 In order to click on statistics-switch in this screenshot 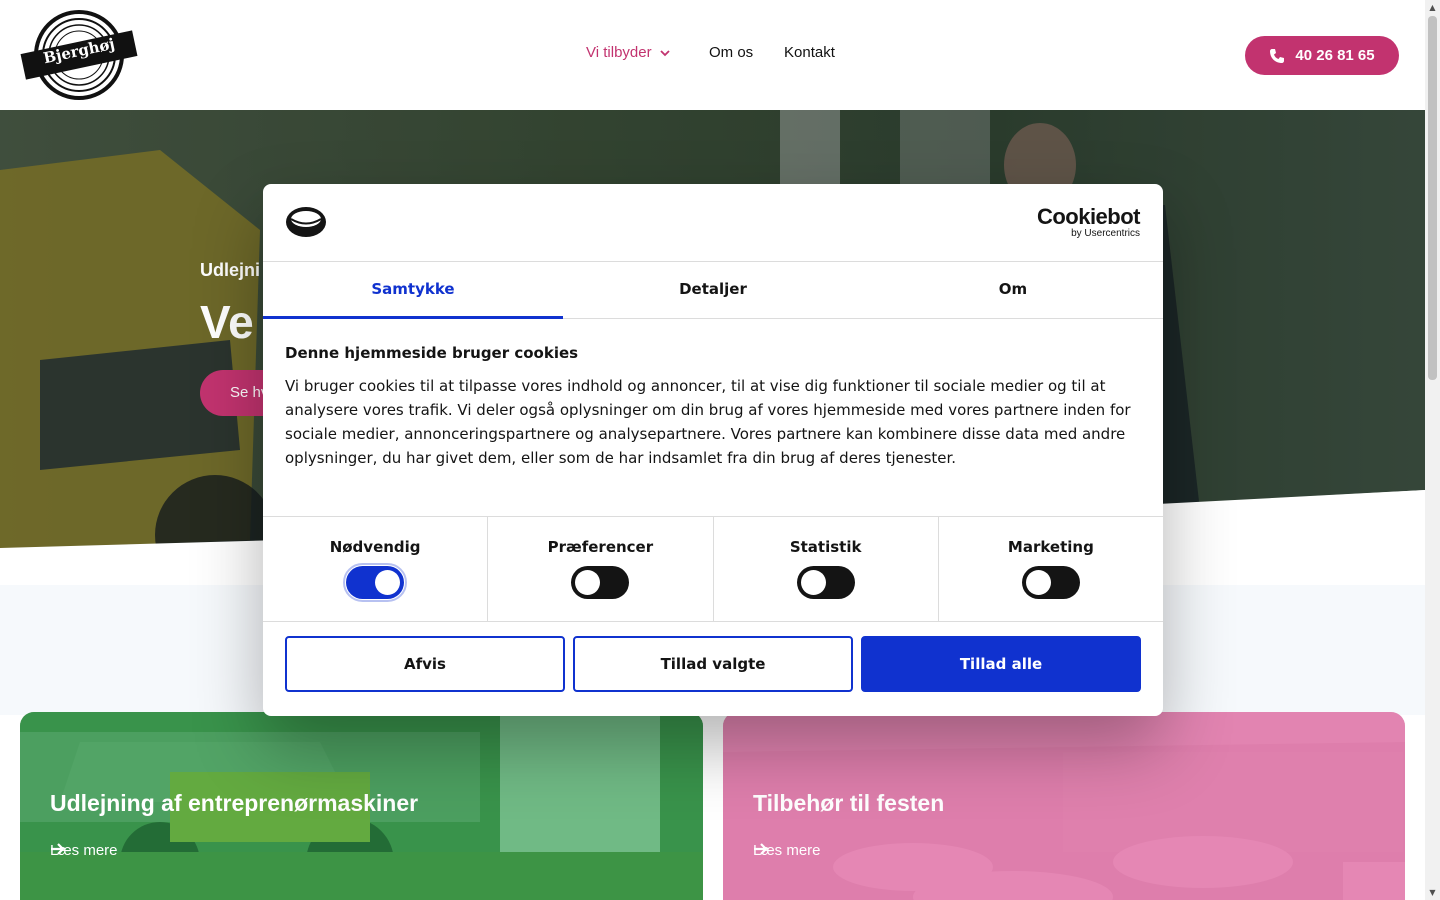, I will do `click(825, 582)`.